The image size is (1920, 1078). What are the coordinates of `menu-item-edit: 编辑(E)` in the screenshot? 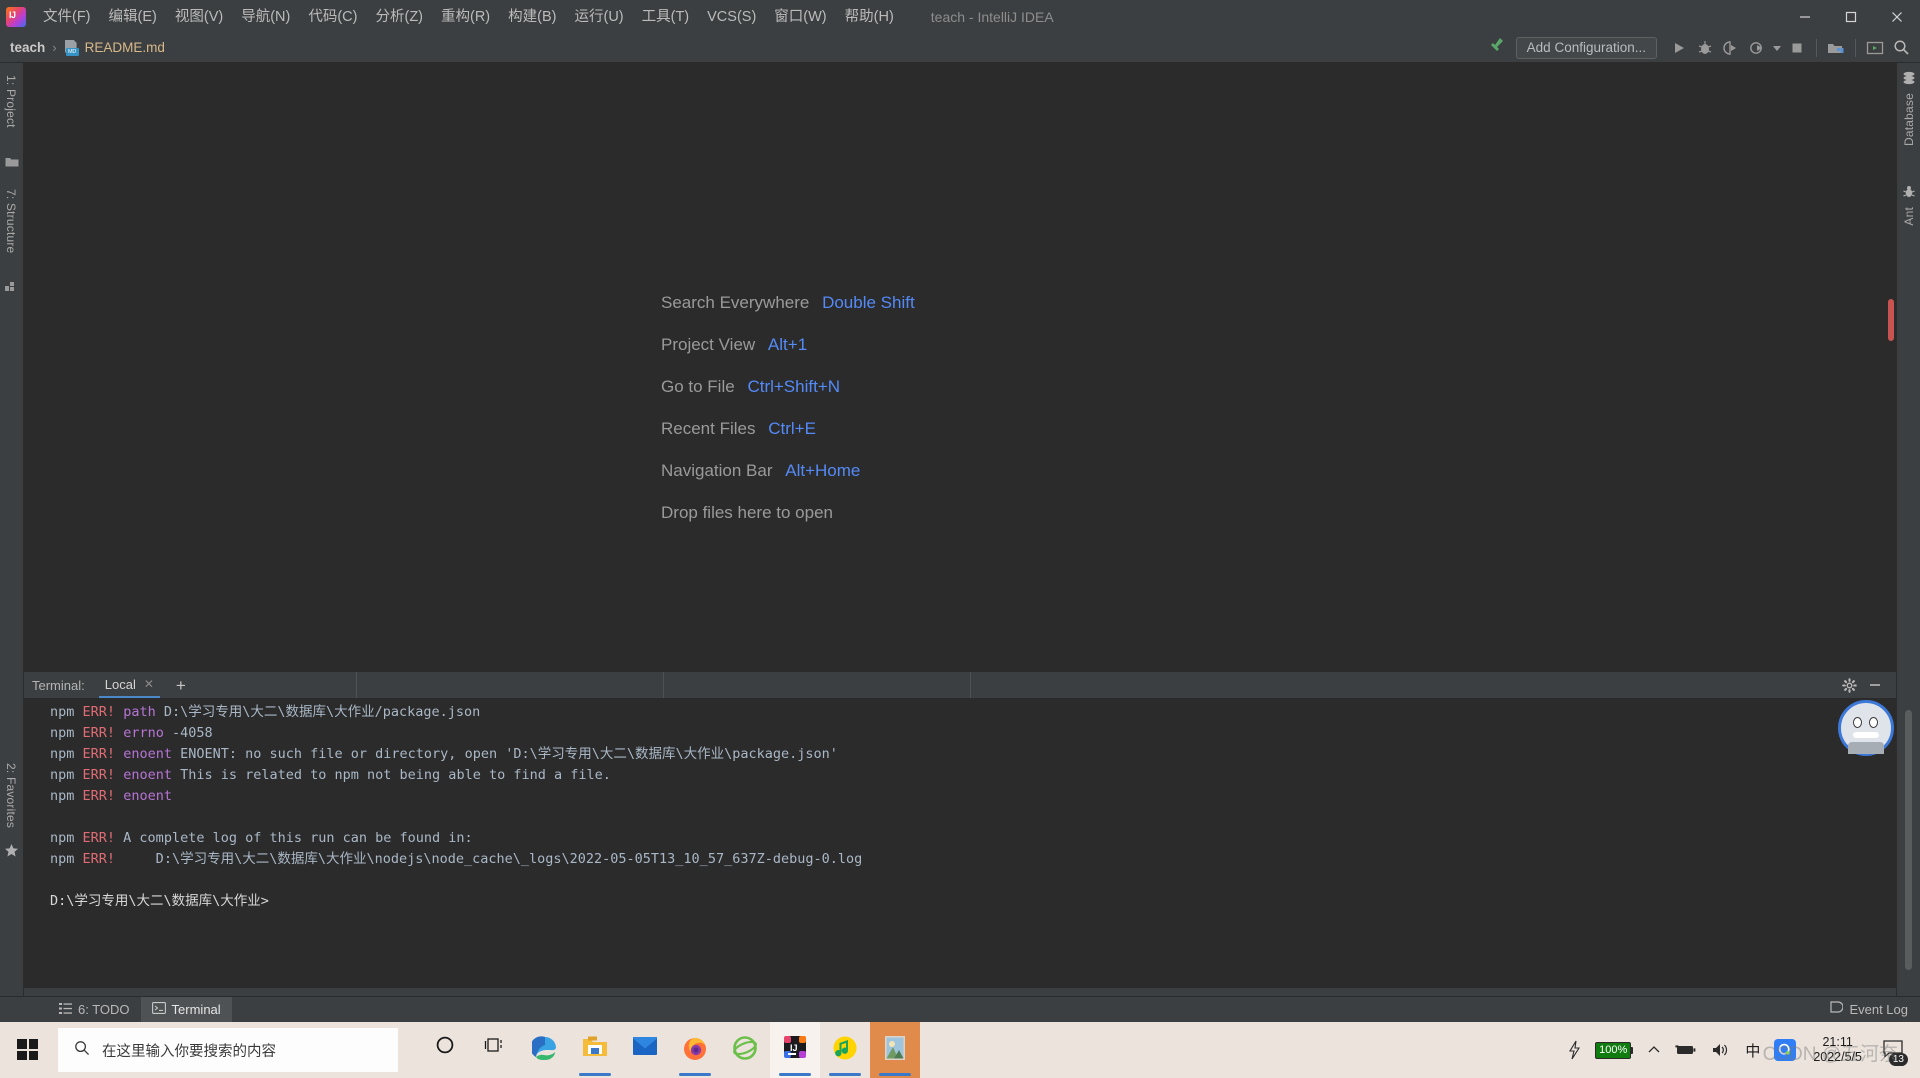 It's located at (133, 17).